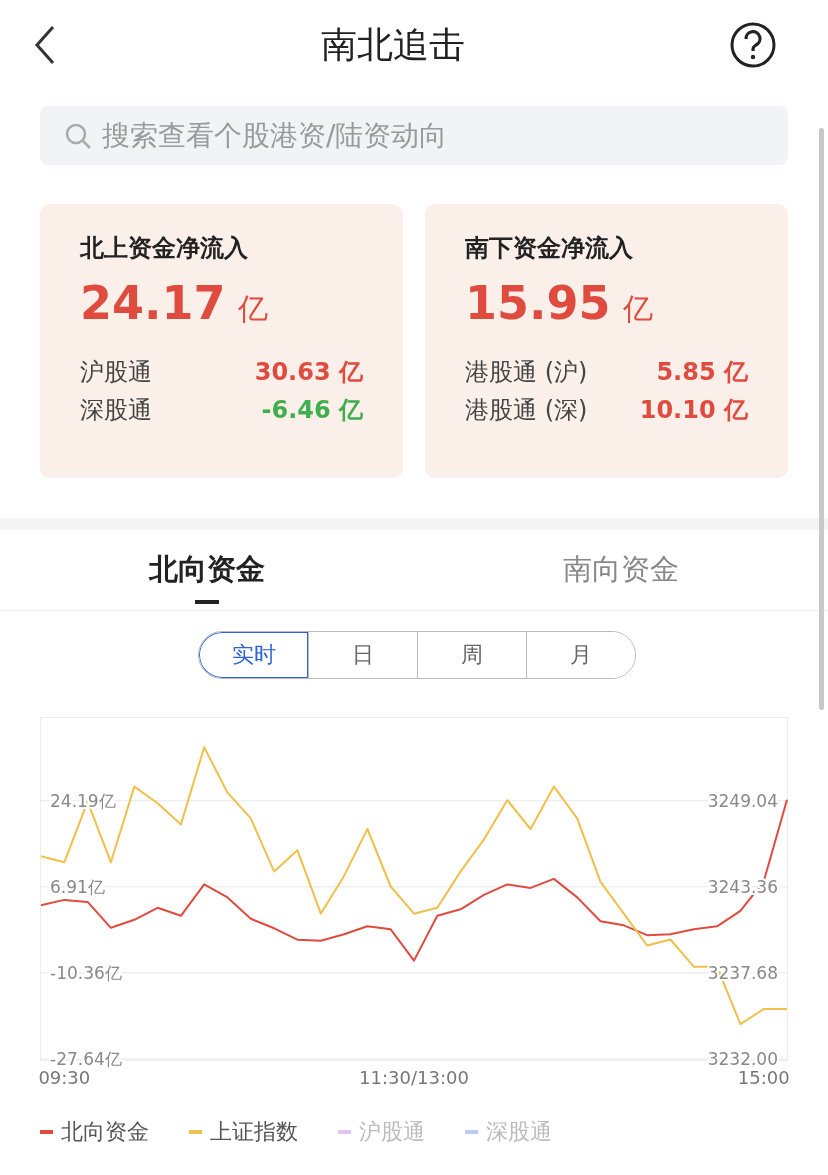 Image resolution: width=828 pixels, height=1175 pixels. What do you see at coordinates (64, 1077) in the screenshot?
I see `axis-label: 09:30` at bounding box center [64, 1077].